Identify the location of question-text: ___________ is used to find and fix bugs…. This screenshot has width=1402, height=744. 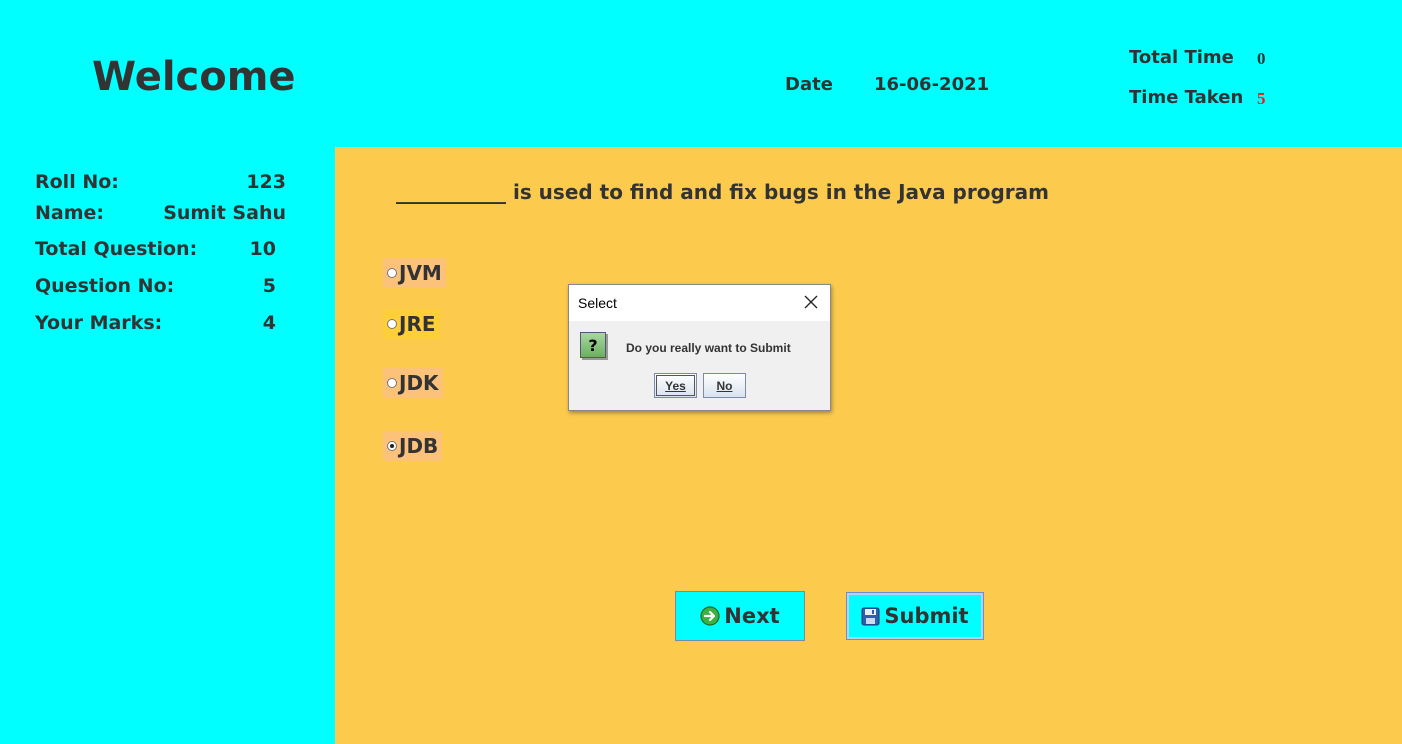
(722, 192).